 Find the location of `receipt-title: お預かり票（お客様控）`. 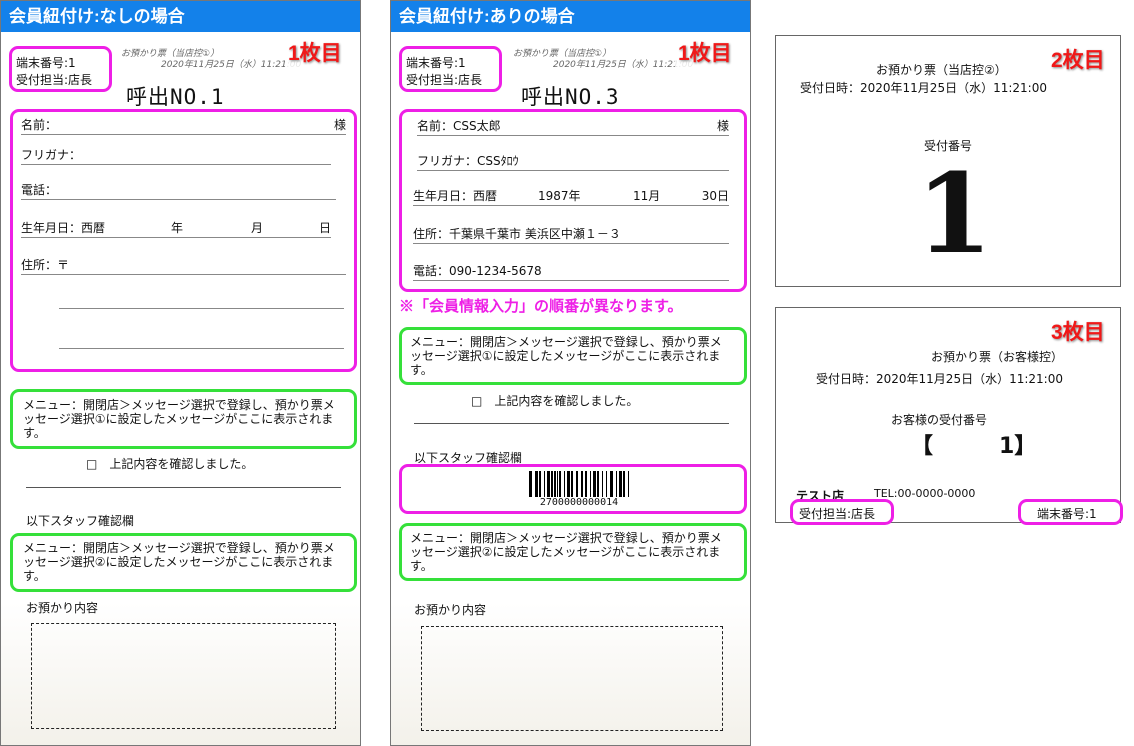

receipt-title: お預かり票（お客様控） is located at coordinates (997, 357).